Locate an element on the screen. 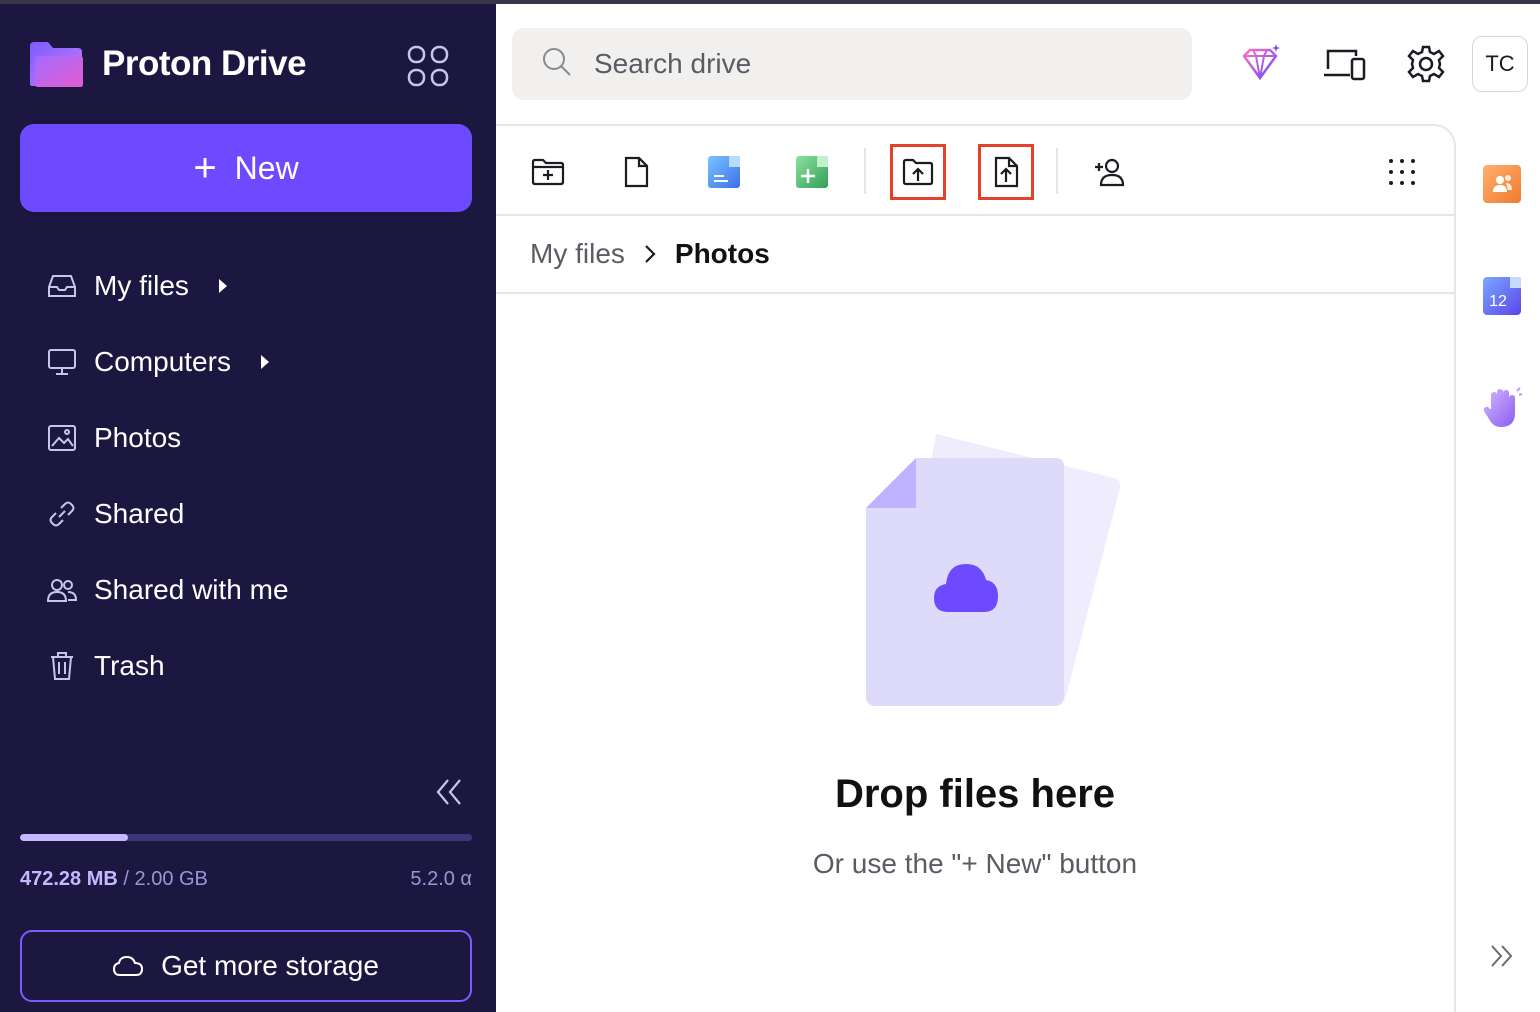 The image size is (1540, 1012). sidebar-item-label: Photos is located at coordinates (138, 437).